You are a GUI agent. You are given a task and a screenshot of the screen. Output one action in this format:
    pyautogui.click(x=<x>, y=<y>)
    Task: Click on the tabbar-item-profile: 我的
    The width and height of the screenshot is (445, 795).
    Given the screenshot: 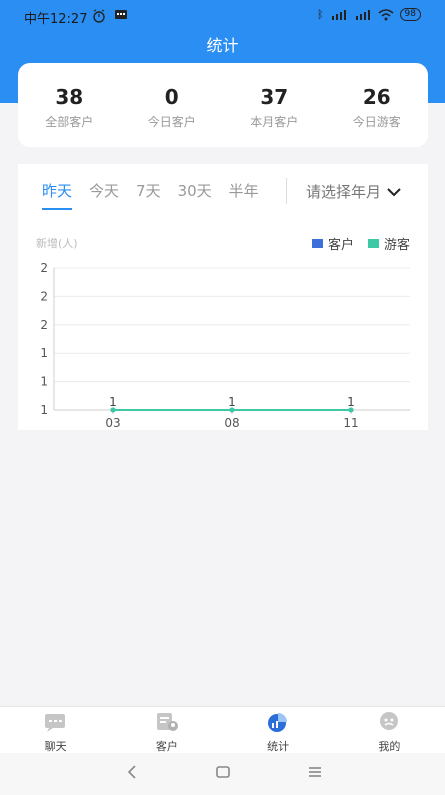 What is the action you would take?
    pyautogui.click(x=389, y=730)
    